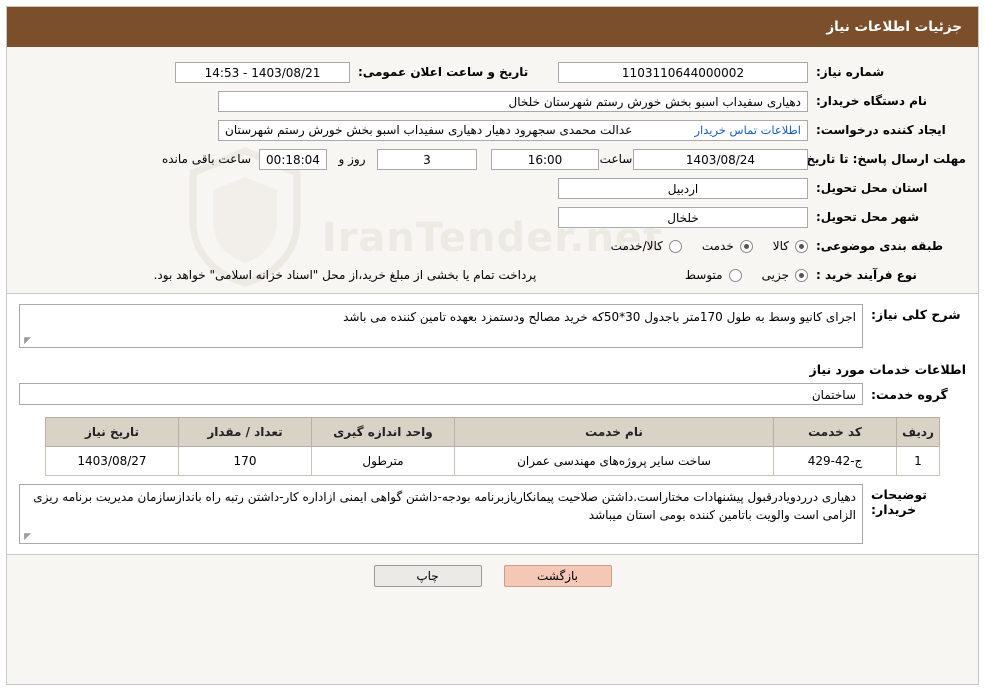 Image resolution: width=985 pixels, height=691 pixels. What do you see at coordinates (888, 369) in the screenshot?
I see `services-section-title: اطلاعات خدمات مورد نیاز` at bounding box center [888, 369].